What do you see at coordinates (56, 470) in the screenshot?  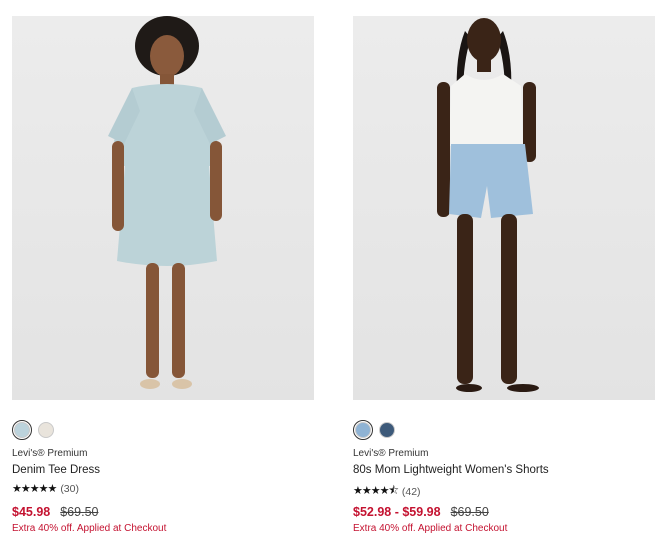 I see `product-name: Denim Tee Dress` at bounding box center [56, 470].